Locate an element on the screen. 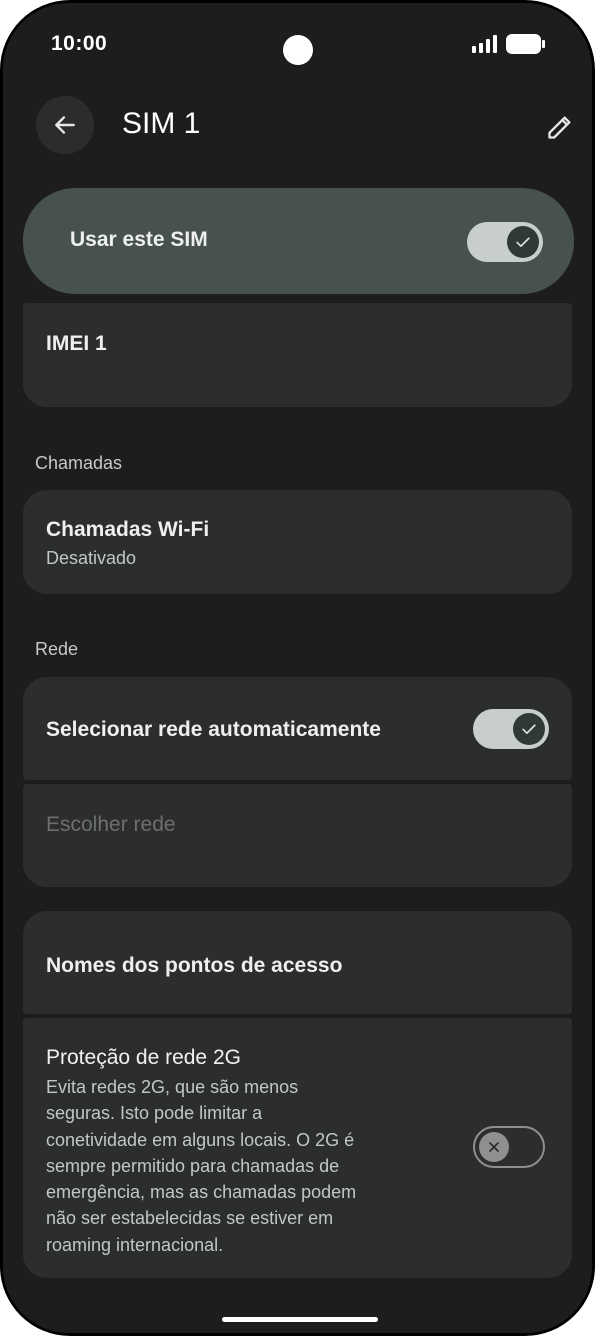 The width and height of the screenshot is (595, 1336). pencil-icon is located at coordinates (559, 127).